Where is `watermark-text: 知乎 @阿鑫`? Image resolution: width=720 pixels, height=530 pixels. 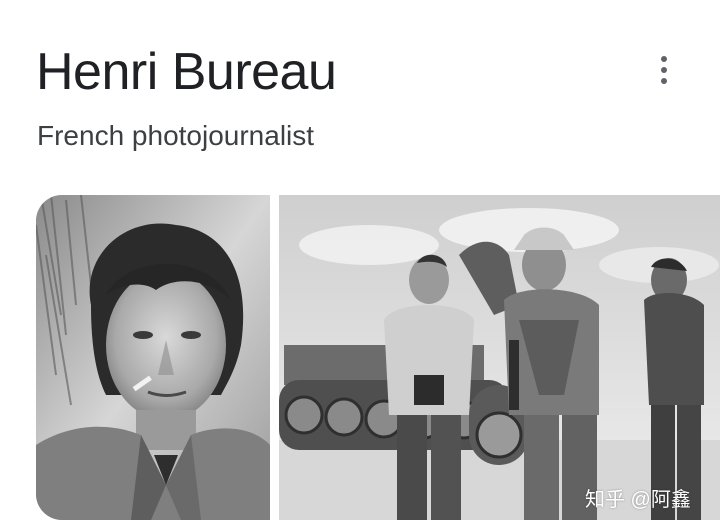
watermark-text: 知乎 @阿鑫 is located at coordinates (638, 500).